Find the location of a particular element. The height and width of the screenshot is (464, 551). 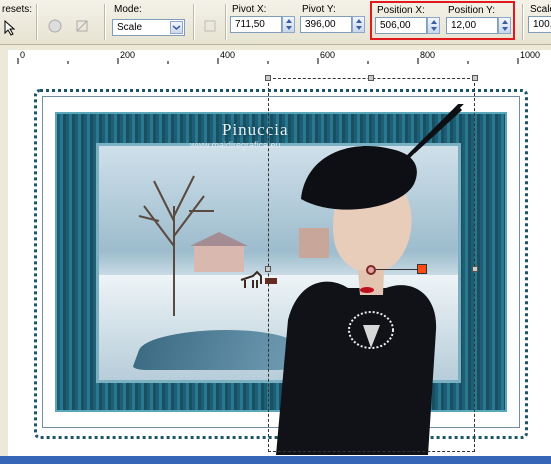

ruler-label: 1000 is located at coordinates (530, 55).